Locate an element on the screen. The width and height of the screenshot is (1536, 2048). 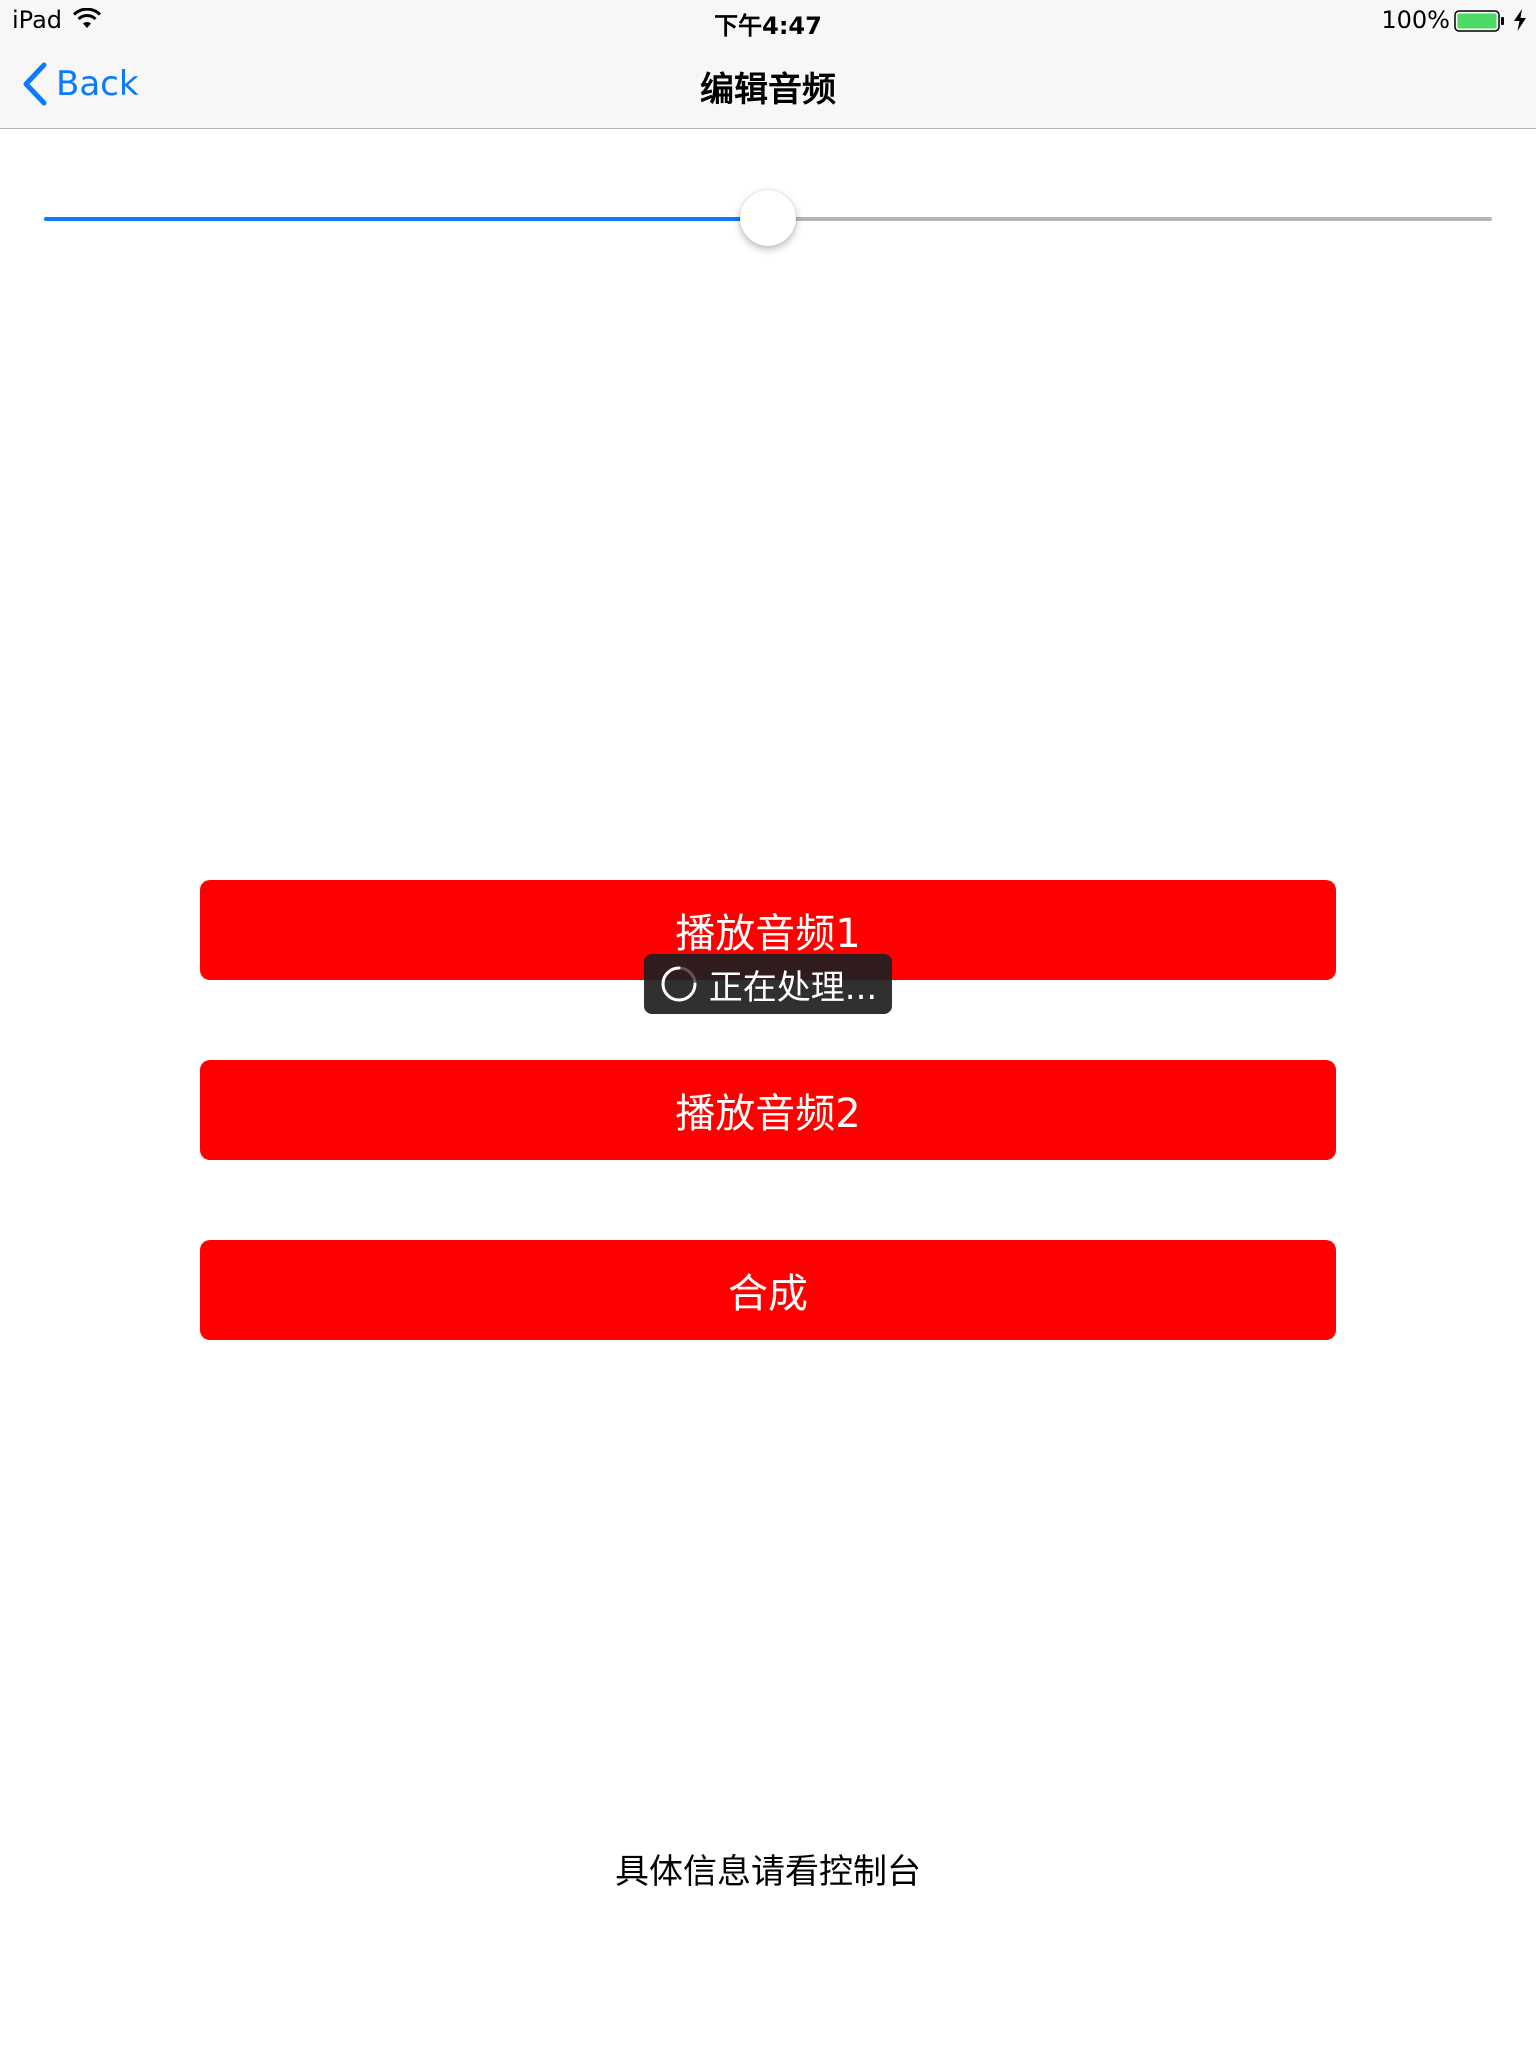
status-bar: iPad 下午4:47 100% is located at coordinates (768, 20).